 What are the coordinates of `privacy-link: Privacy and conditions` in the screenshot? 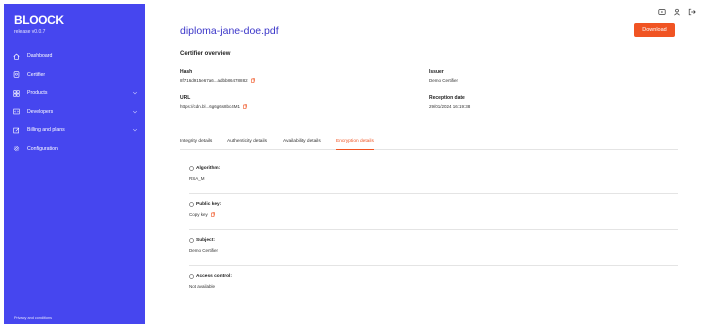 It's located at (33, 318).